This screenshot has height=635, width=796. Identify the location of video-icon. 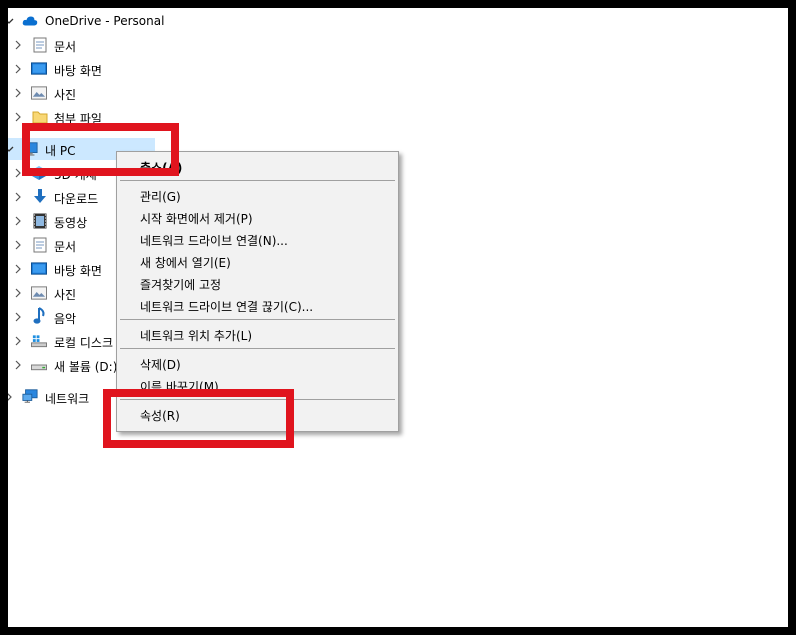
(40, 221).